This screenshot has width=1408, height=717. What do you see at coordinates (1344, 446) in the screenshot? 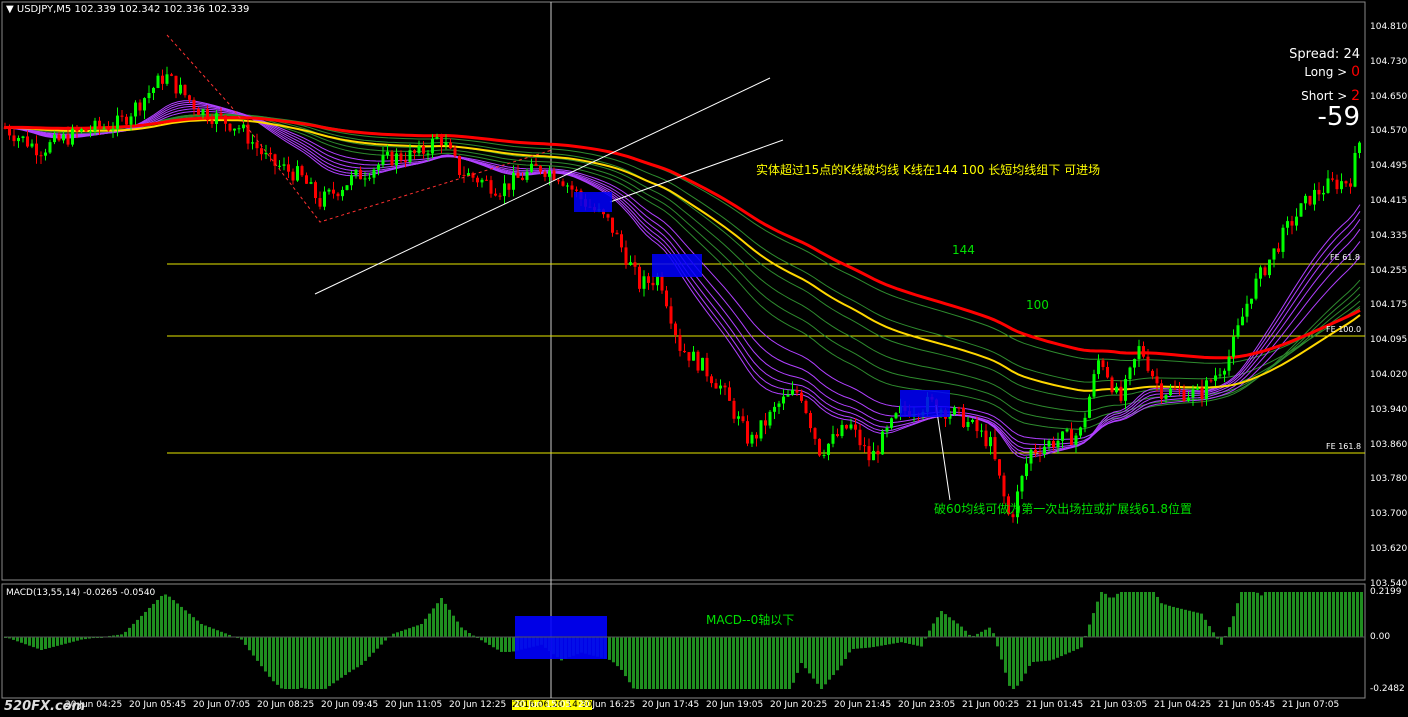
I see `fe-label-161-8: FE 161.8` at bounding box center [1344, 446].